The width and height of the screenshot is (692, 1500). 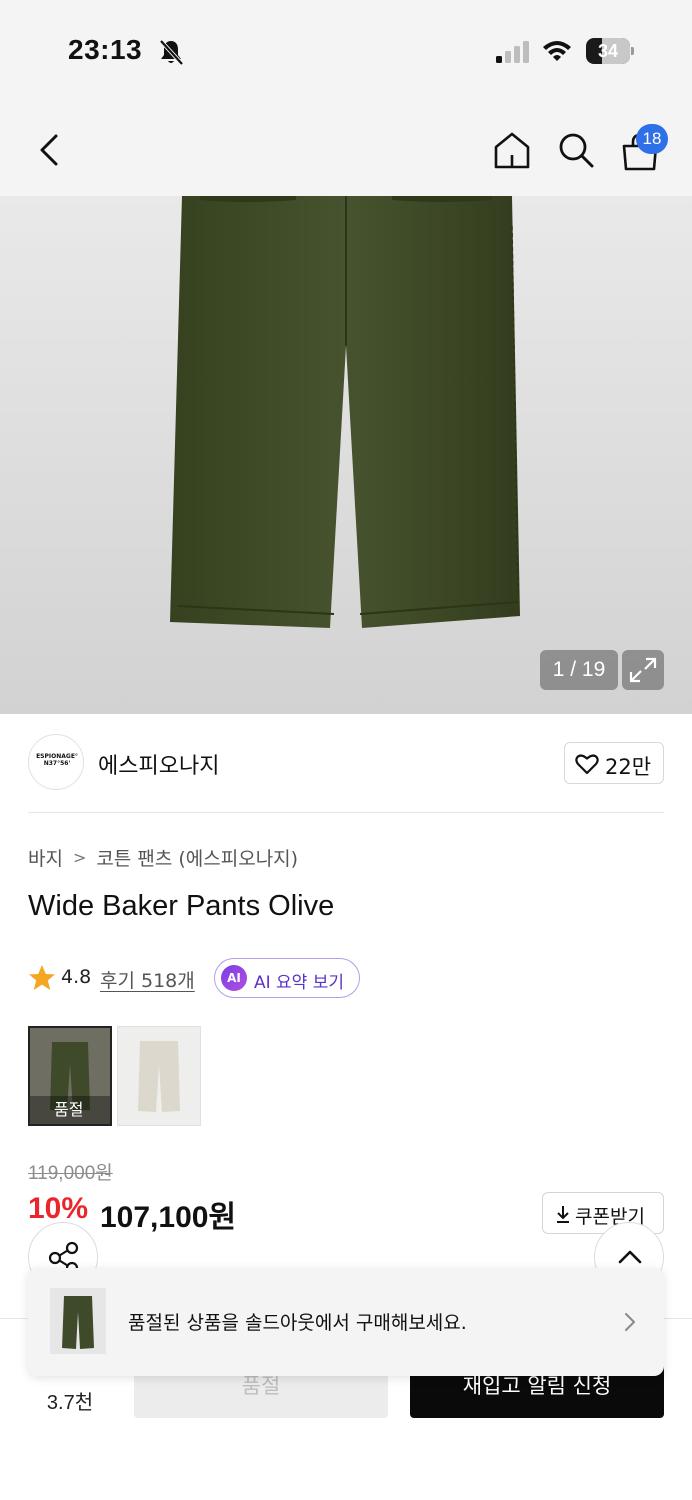 What do you see at coordinates (576, 150) in the screenshot?
I see `search-icon` at bounding box center [576, 150].